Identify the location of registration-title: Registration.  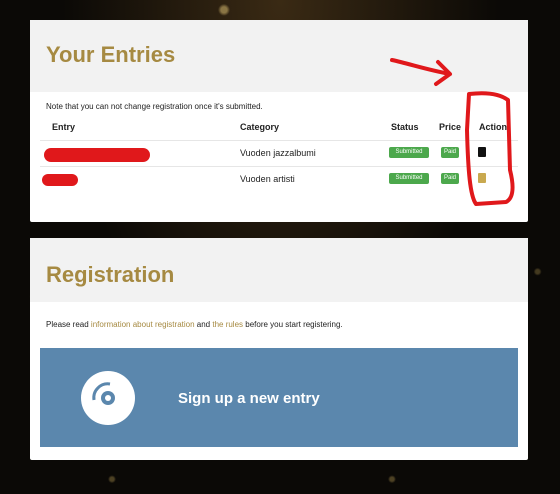
(110, 274).